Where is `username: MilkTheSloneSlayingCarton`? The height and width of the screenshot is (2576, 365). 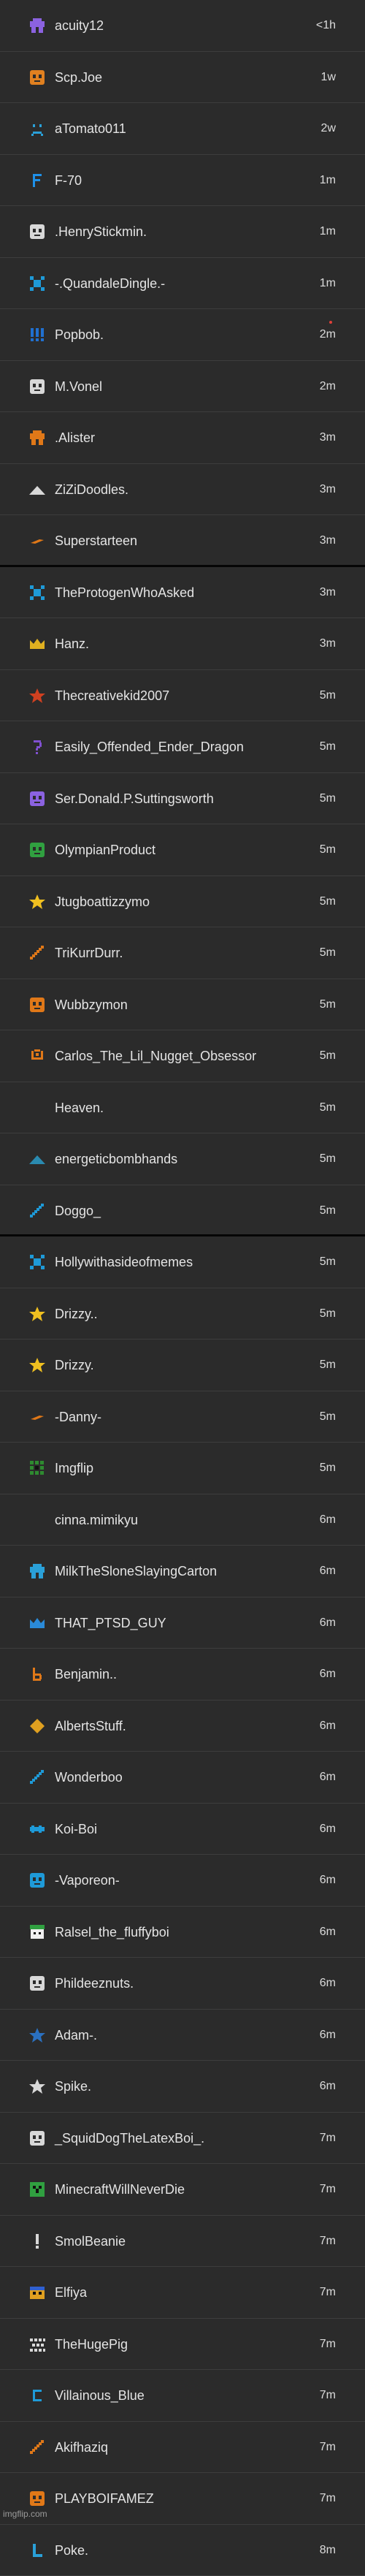
username: MilkTheSloneSlayingCarton is located at coordinates (136, 1571).